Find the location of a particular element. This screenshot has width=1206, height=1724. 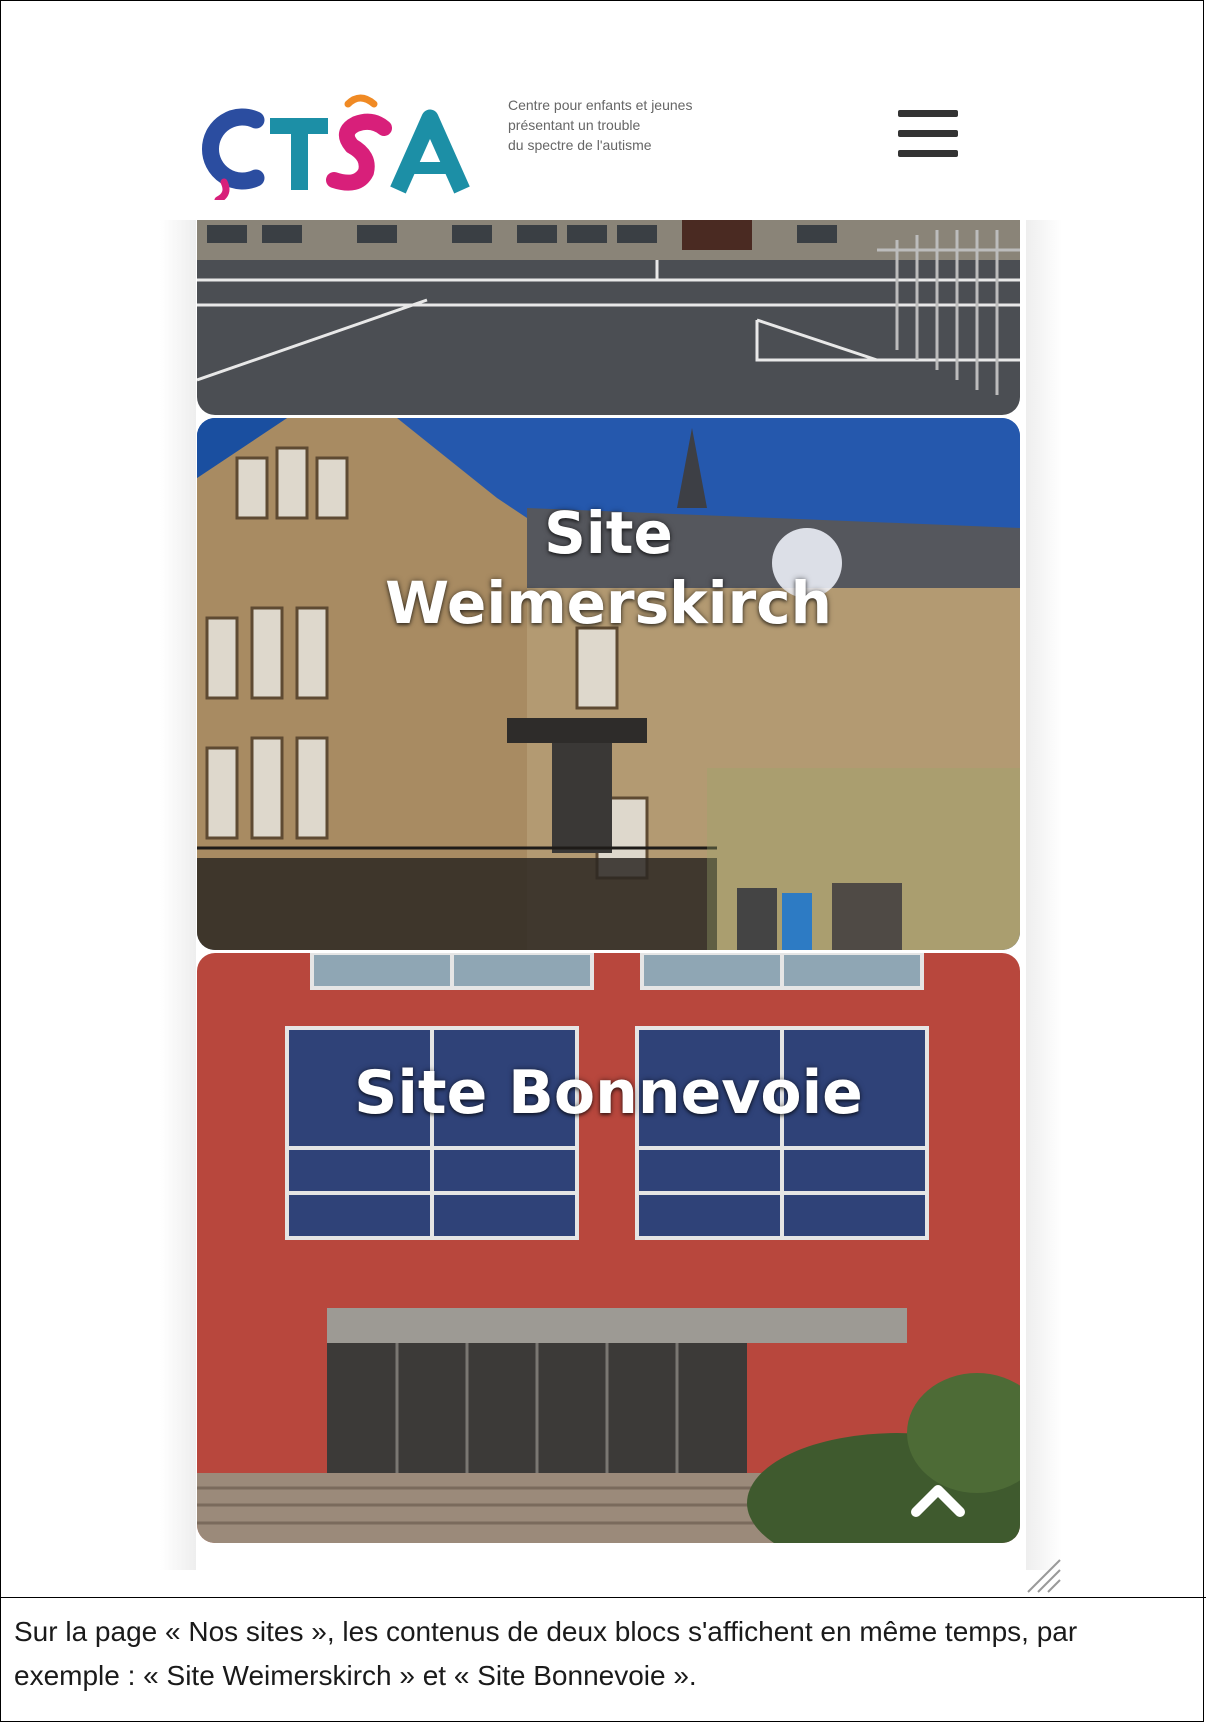

viewport-edge-right is located at coordinates (1044, 895).